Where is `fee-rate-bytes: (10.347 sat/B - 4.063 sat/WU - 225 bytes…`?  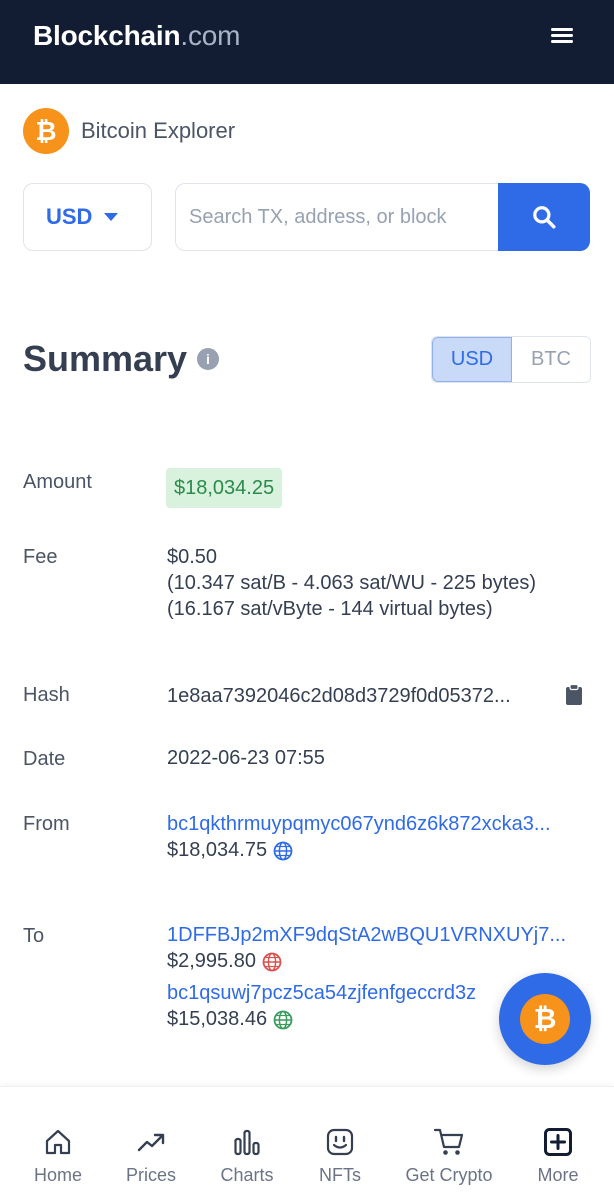
fee-rate-bytes: (10.347 sat/B - 4.063 sat/WU - 225 bytes… is located at coordinates (352, 583).